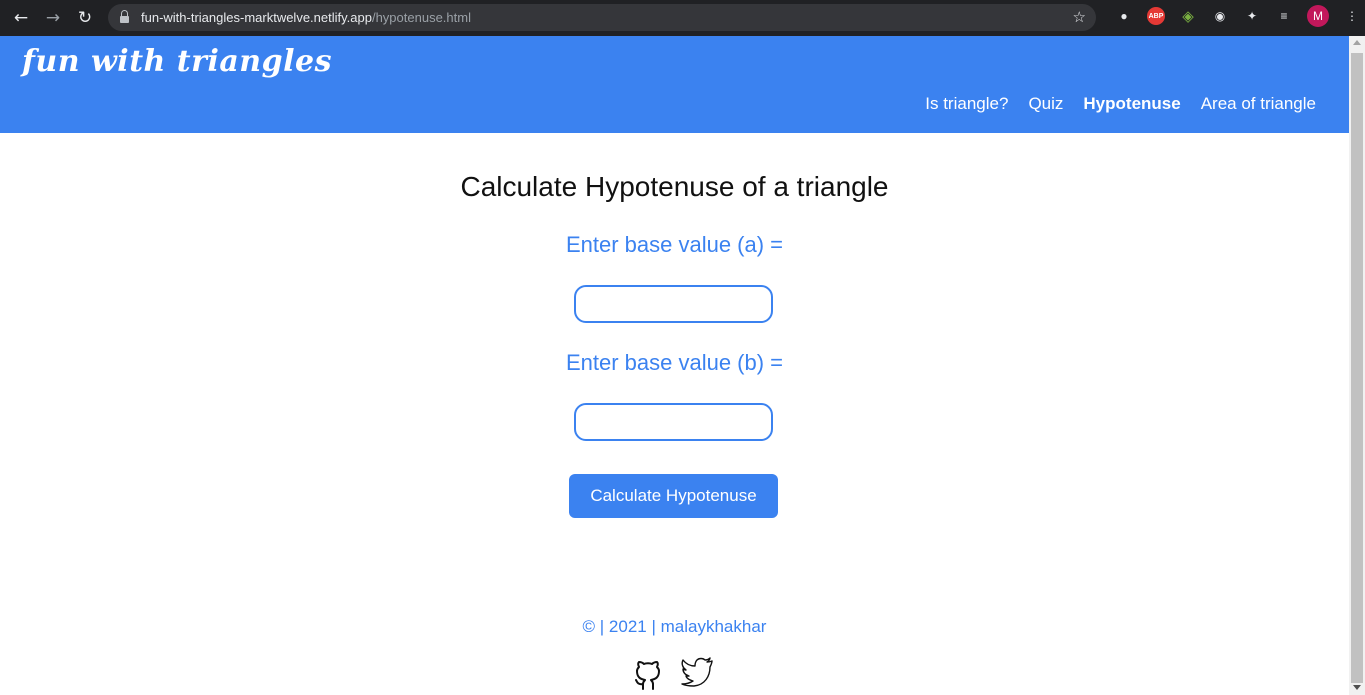 This screenshot has height=695, width=1365. What do you see at coordinates (697, 674) in the screenshot?
I see `twitter-icon` at bounding box center [697, 674].